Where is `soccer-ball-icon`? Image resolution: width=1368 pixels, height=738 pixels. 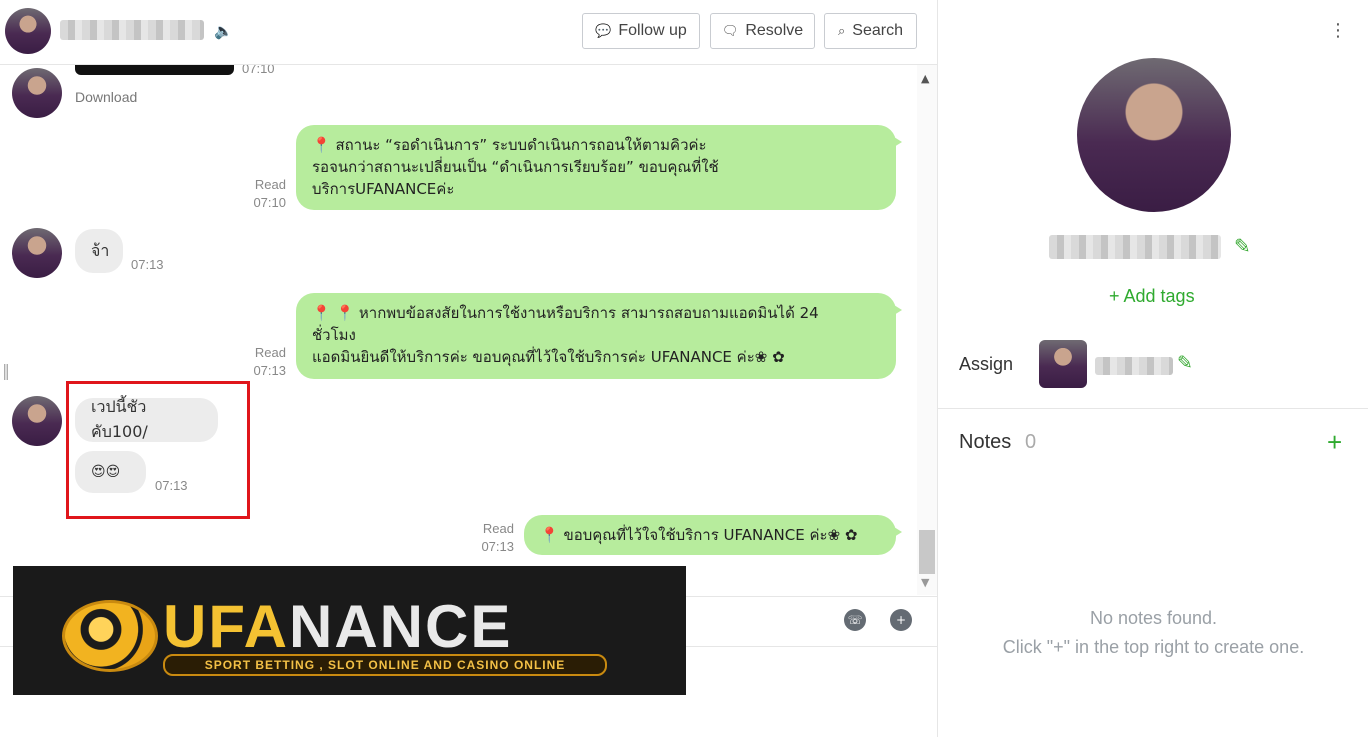 soccer-ball-icon is located at coordinates (110, 636).